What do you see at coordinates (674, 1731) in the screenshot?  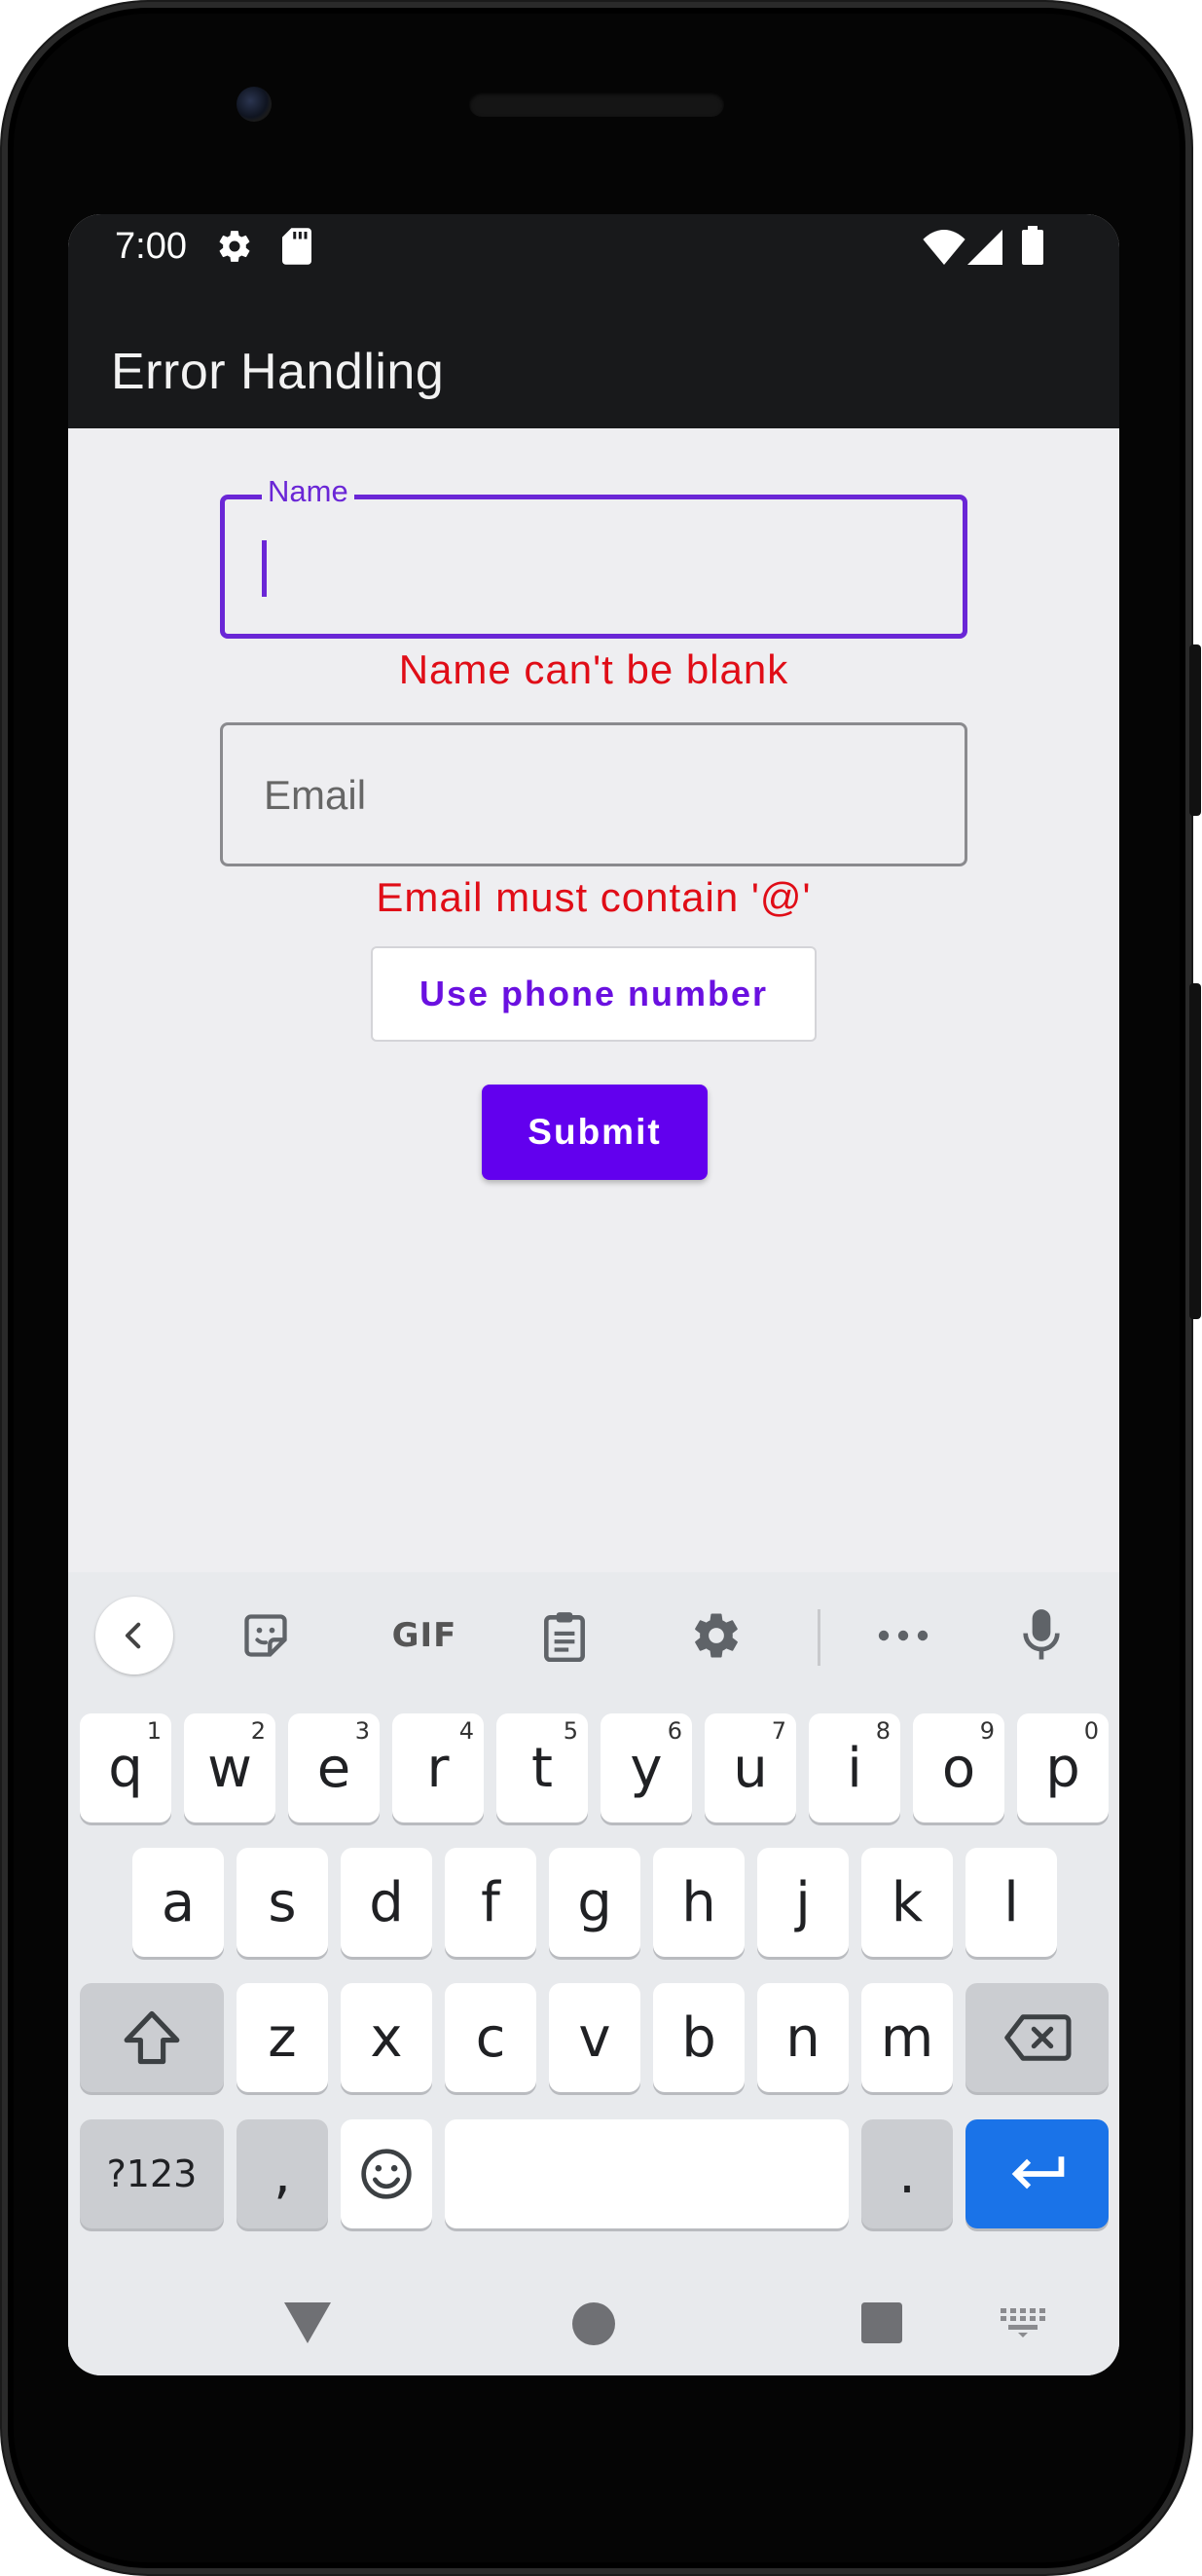 I see `key-hint: 6` at bounding box center [674, 1731].